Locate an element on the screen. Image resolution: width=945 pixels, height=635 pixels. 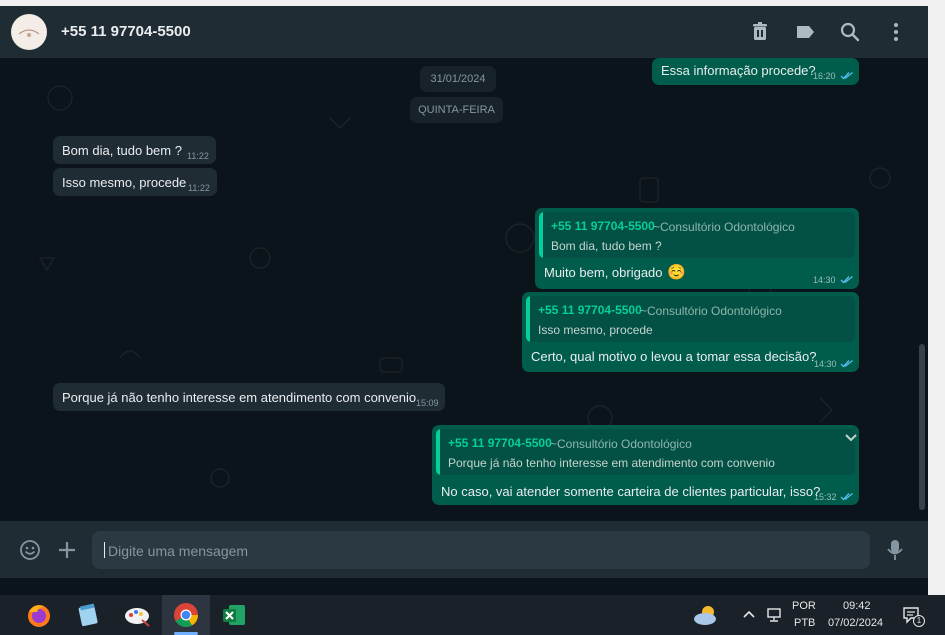
weather-icon is located at coordinates (706, 615).